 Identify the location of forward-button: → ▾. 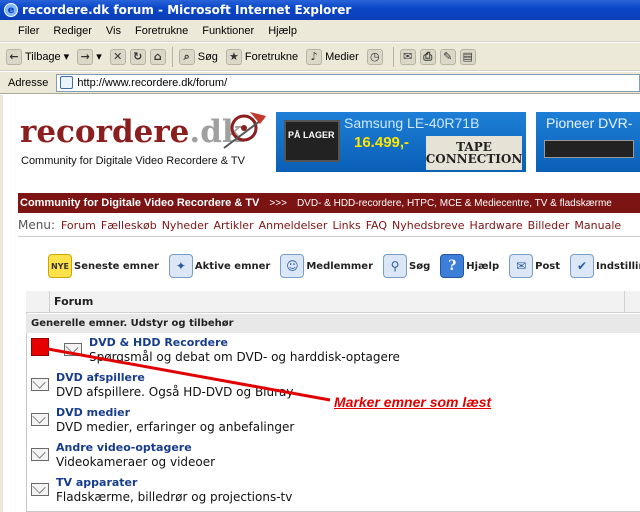
(89, 56).